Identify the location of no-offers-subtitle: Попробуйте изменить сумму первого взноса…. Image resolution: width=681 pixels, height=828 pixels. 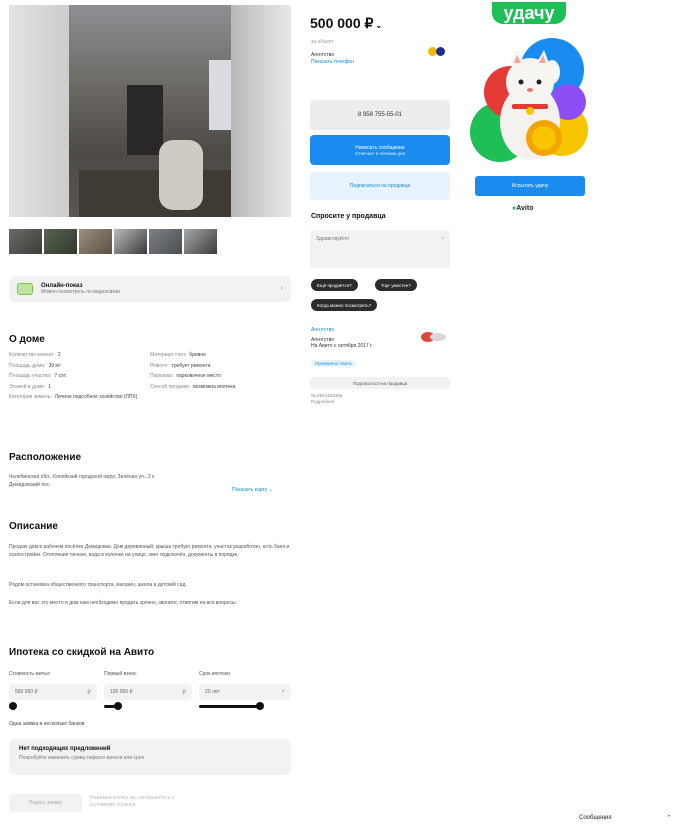
(81, 758).